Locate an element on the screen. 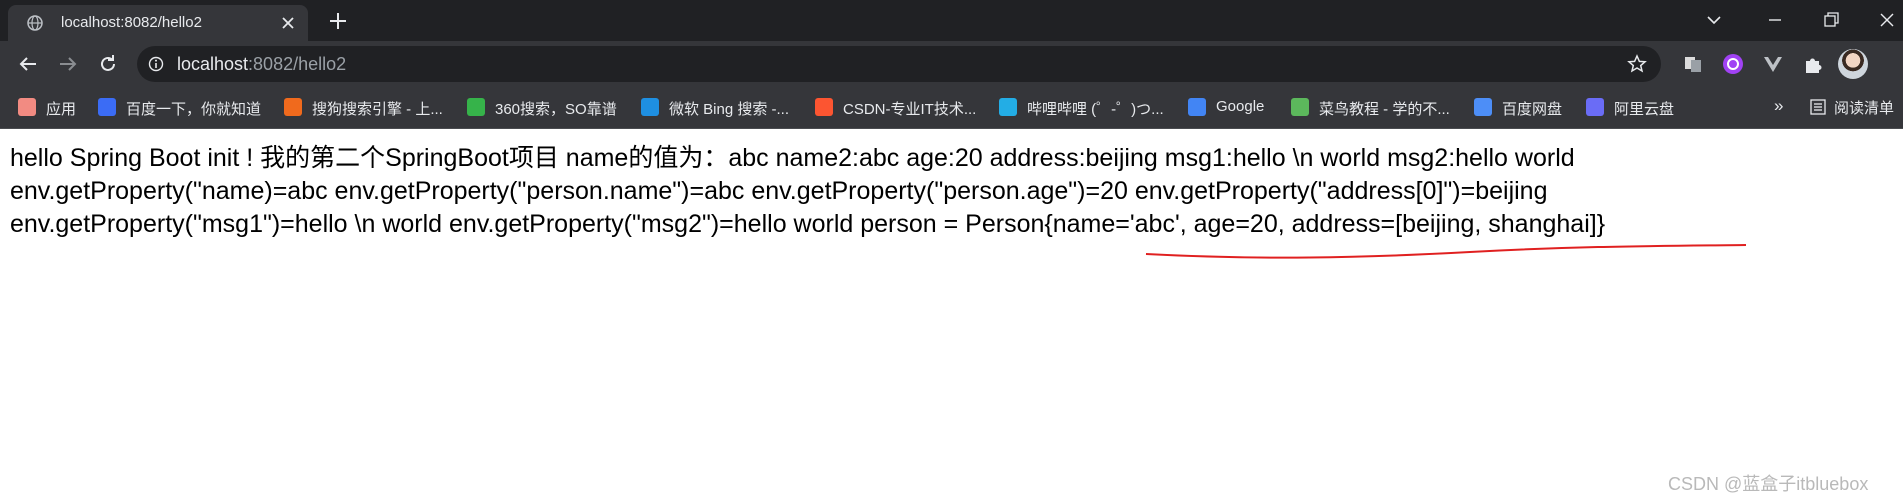  address-bar: localhost:8082/hello2 is located at coordinates (899, 64).